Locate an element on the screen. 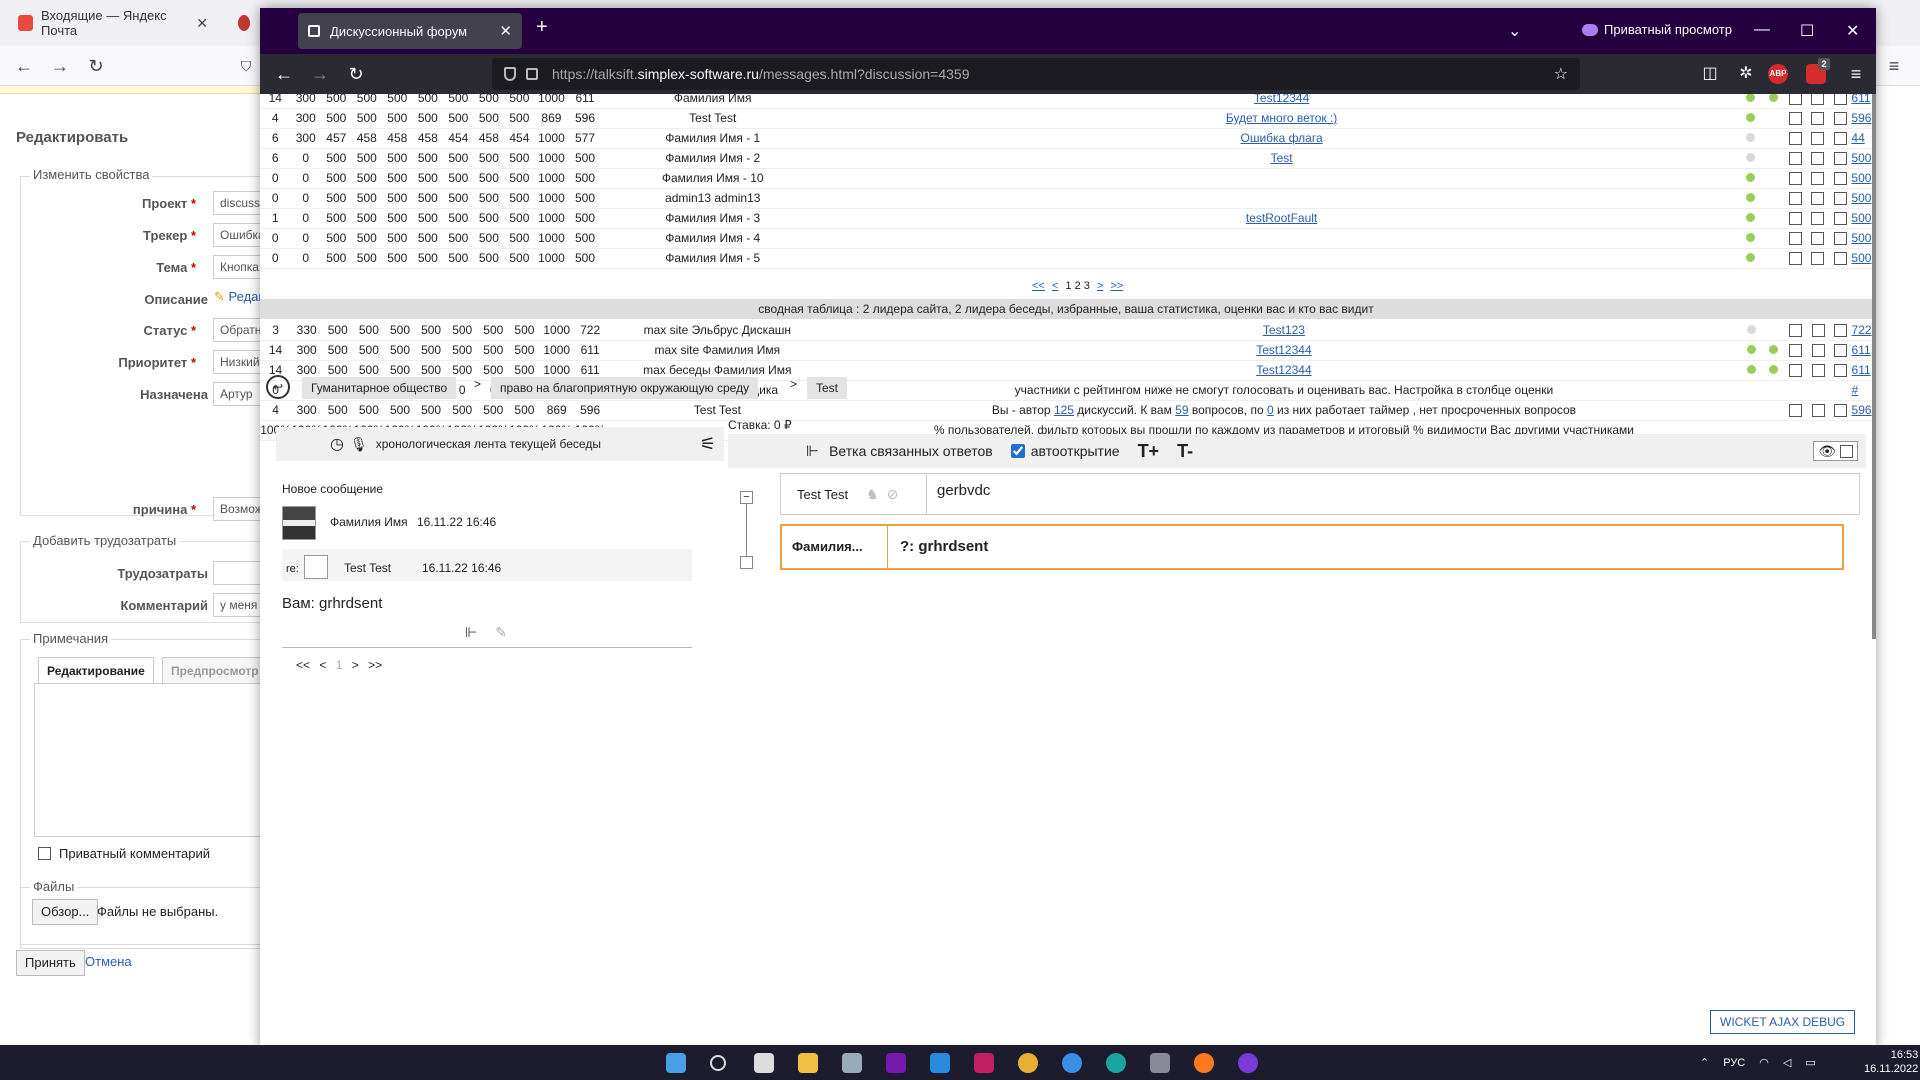  tab-edit: Редактирование is located at coordinates (96, 670).